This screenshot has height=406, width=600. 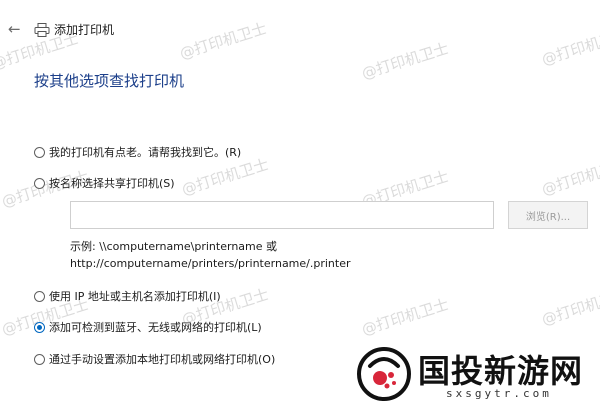 I want to click on option-label: 通过手动设置添加本地打印机或网络打印机(O), so click(x=162, y=359).